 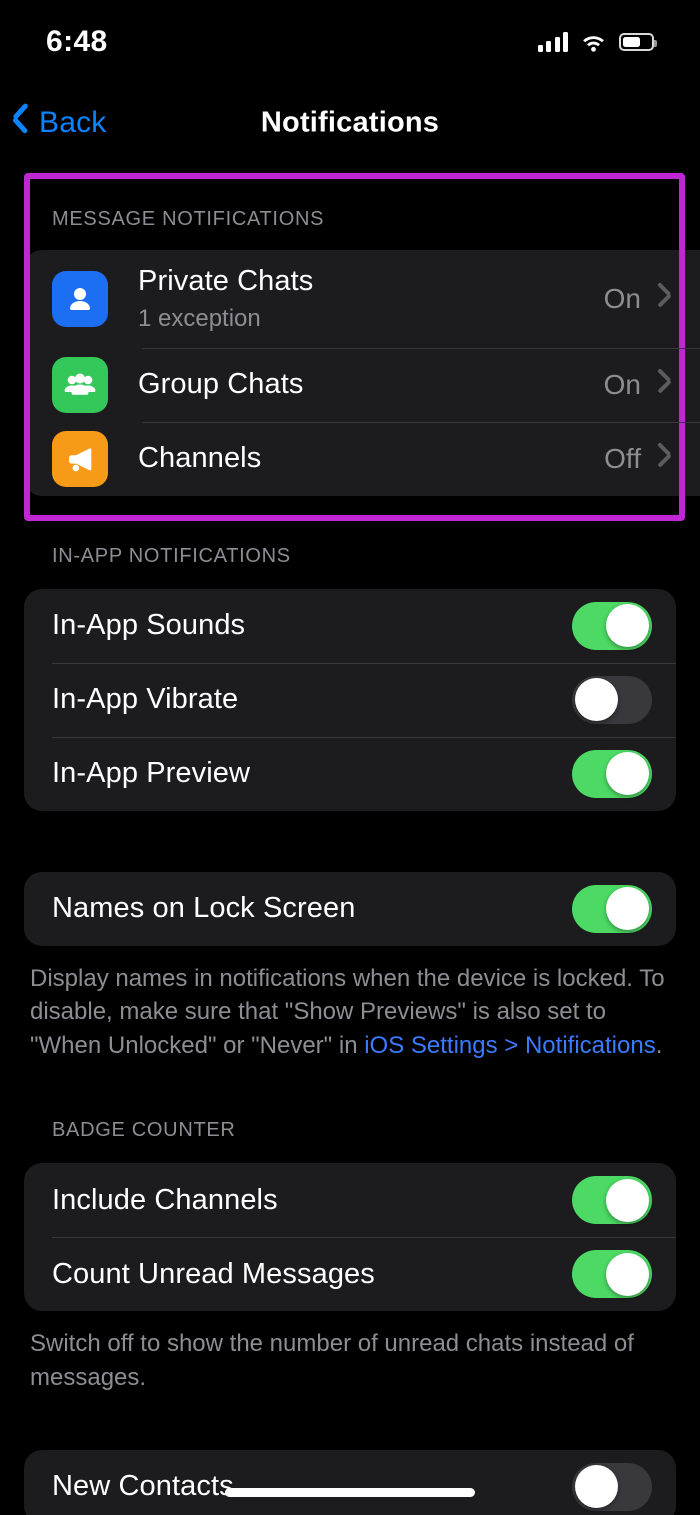 What do you see at coordinates (612, 773) in the screenshot?
I see `toggle-in-app-preview` at bounding box center [612, 773].